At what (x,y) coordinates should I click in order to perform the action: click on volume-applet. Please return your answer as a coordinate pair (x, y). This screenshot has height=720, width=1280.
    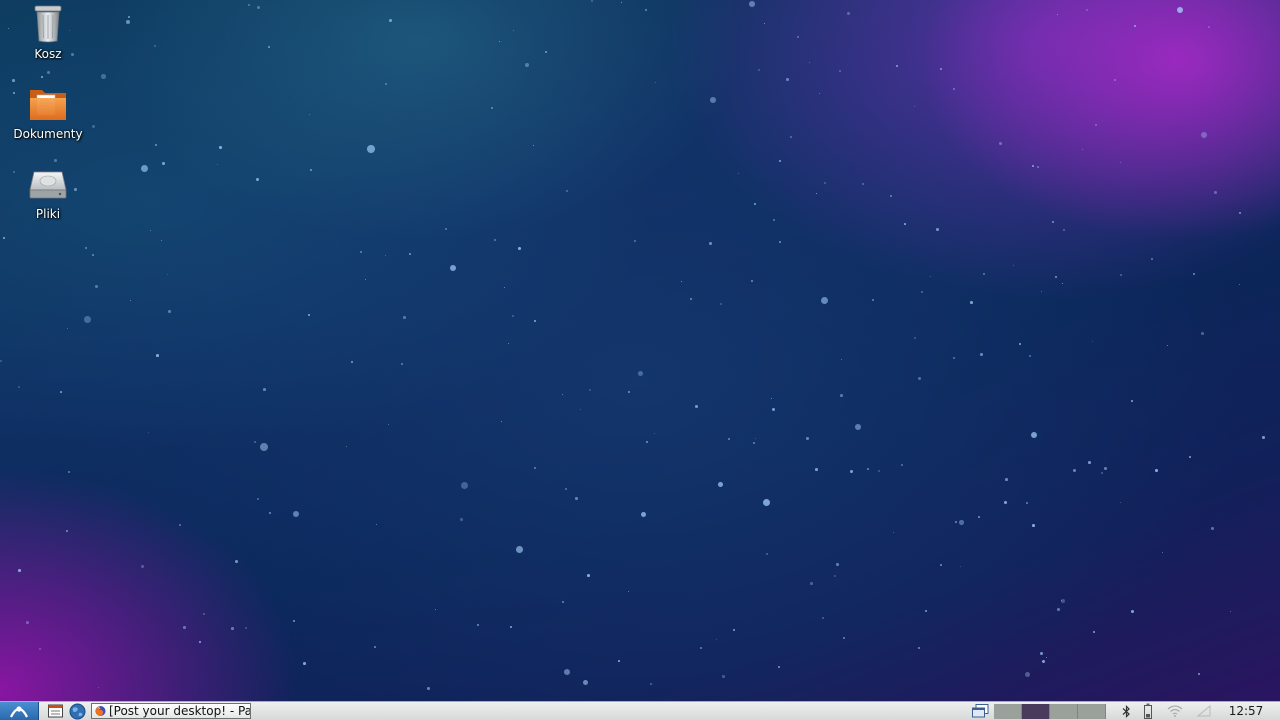
    Looking at the image, I should click on (1204, 711).